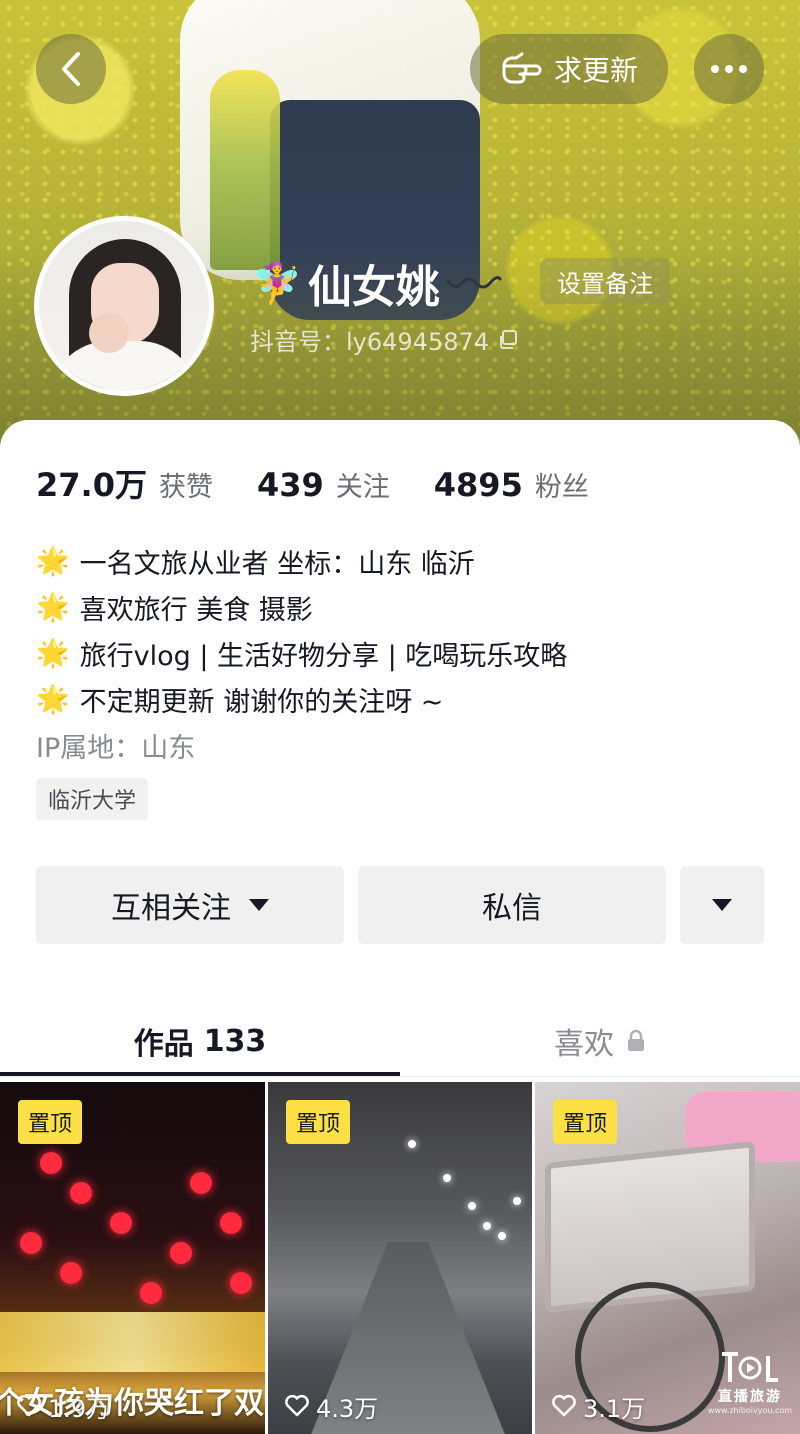 Image resolution: width=800 pixels, height=1434 pixels. What do you see at coordinates (79, 1408) in the screenshot?
I see `video-likes-count: 1.9万` at bounding box center [79, 1408].